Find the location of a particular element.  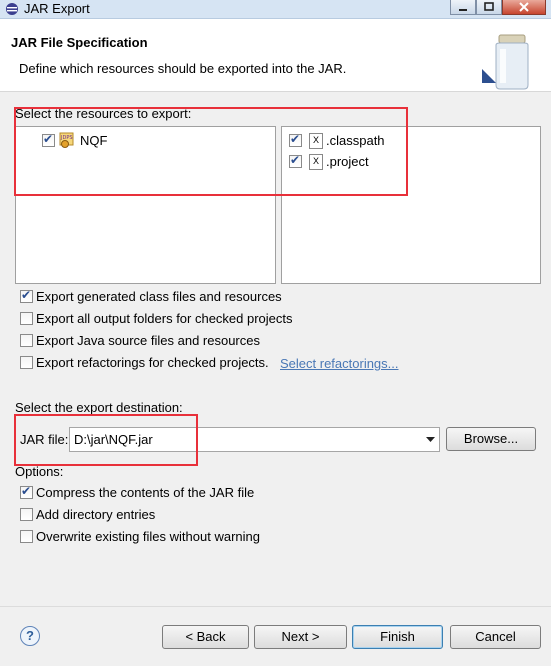

minimize-button is located at coordinates (463, 7).